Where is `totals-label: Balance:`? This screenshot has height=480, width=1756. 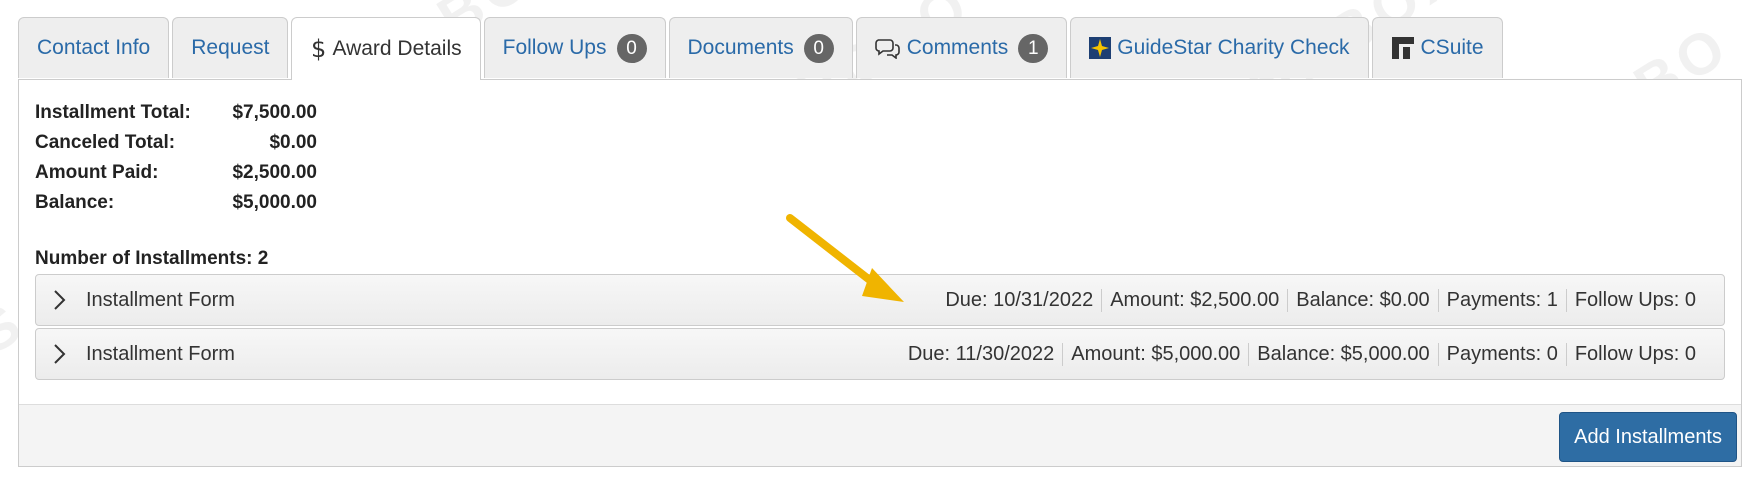 totals-label: Balance: is located at coordinates (75, 202).